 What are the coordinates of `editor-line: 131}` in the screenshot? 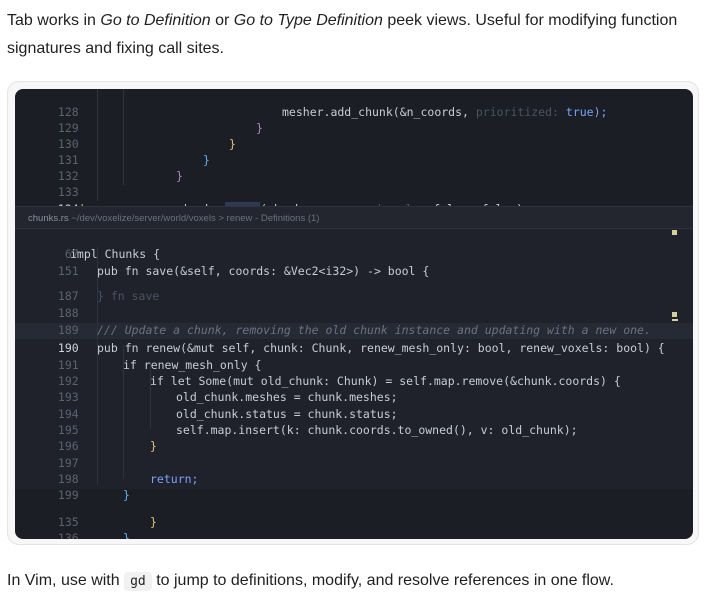 It's located at (112, 151).